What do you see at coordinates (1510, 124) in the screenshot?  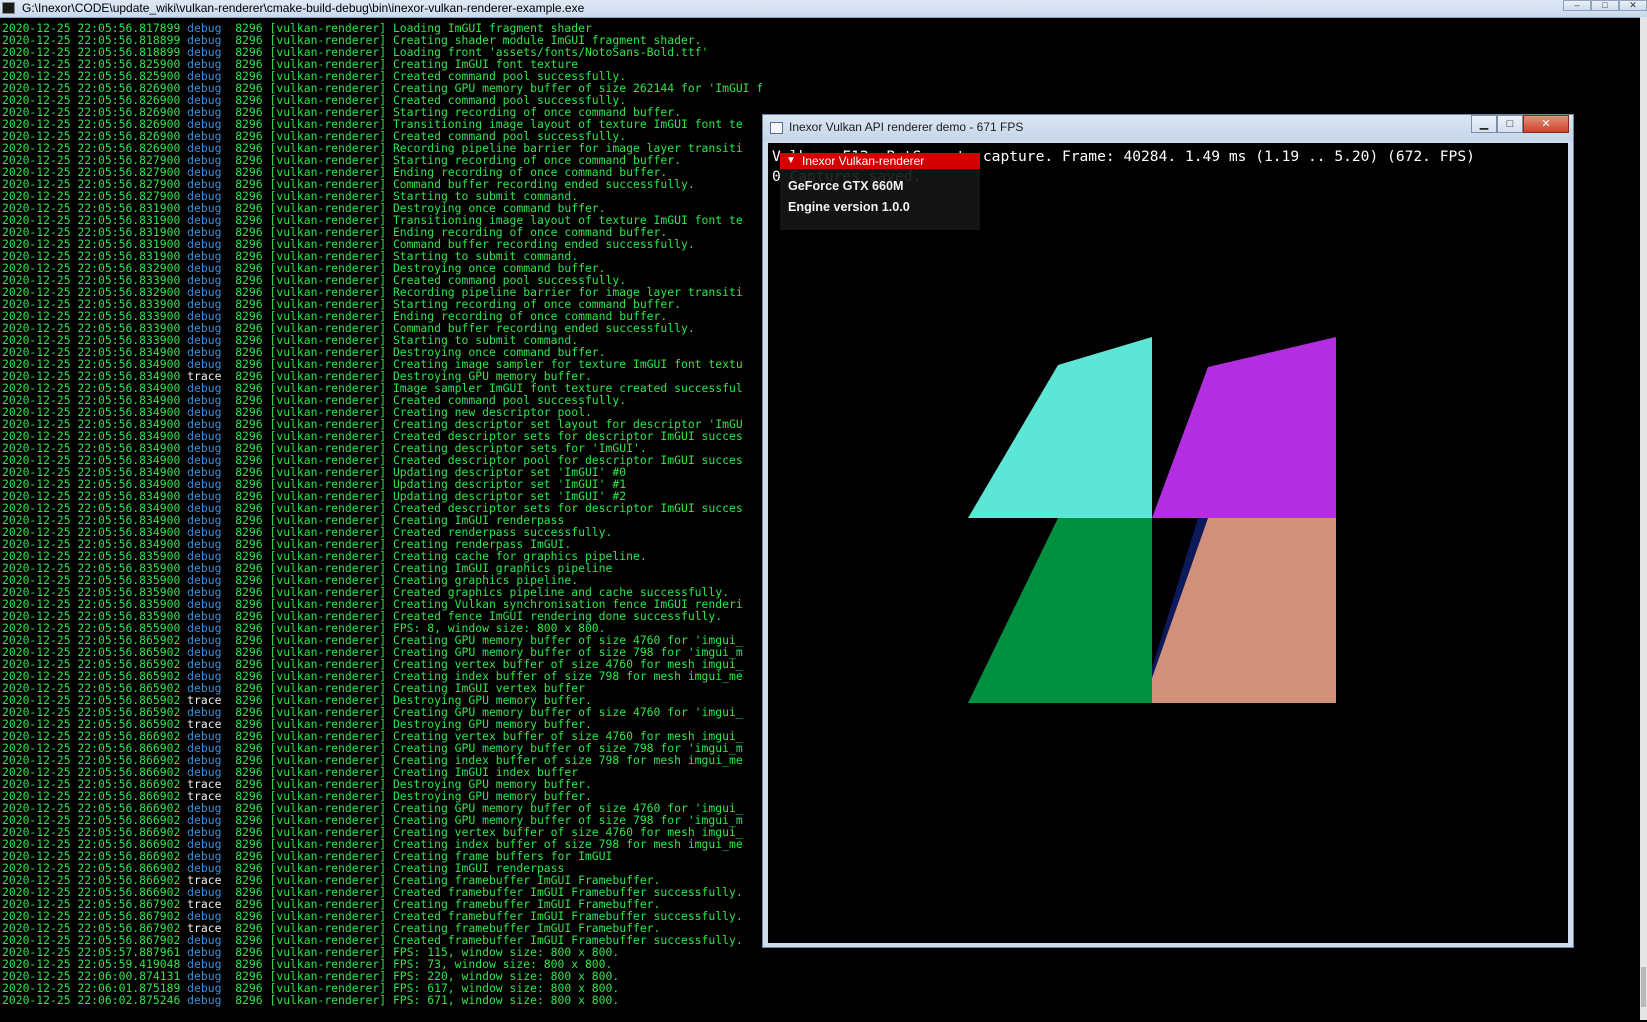 I see `vulkan-maximize-button: □` at bounding box center [1510, 124].